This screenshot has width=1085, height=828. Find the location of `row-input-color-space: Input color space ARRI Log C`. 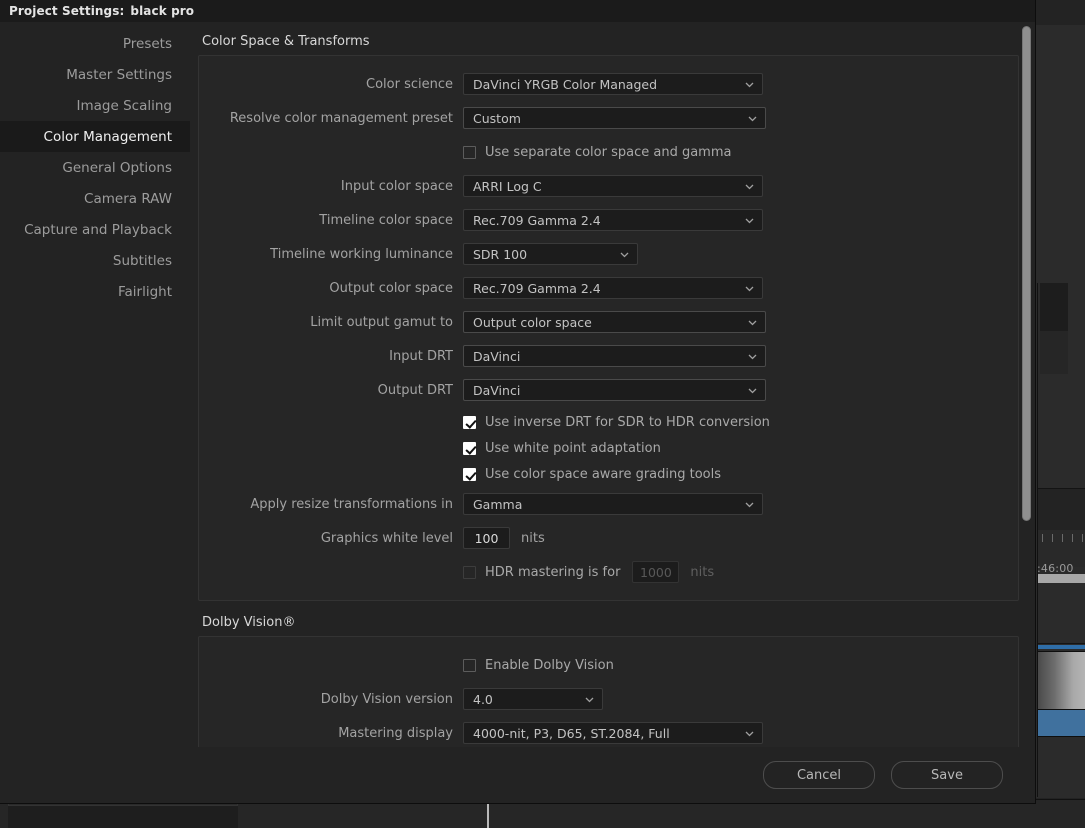

row-input-color-space: Input color space ARRI Log C is located at coordinates (608, 186).